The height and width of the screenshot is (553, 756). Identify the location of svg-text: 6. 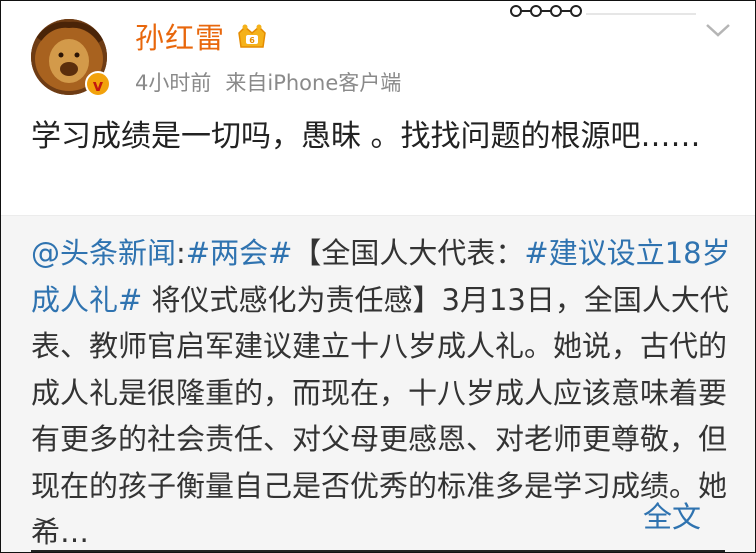
(252, 40).